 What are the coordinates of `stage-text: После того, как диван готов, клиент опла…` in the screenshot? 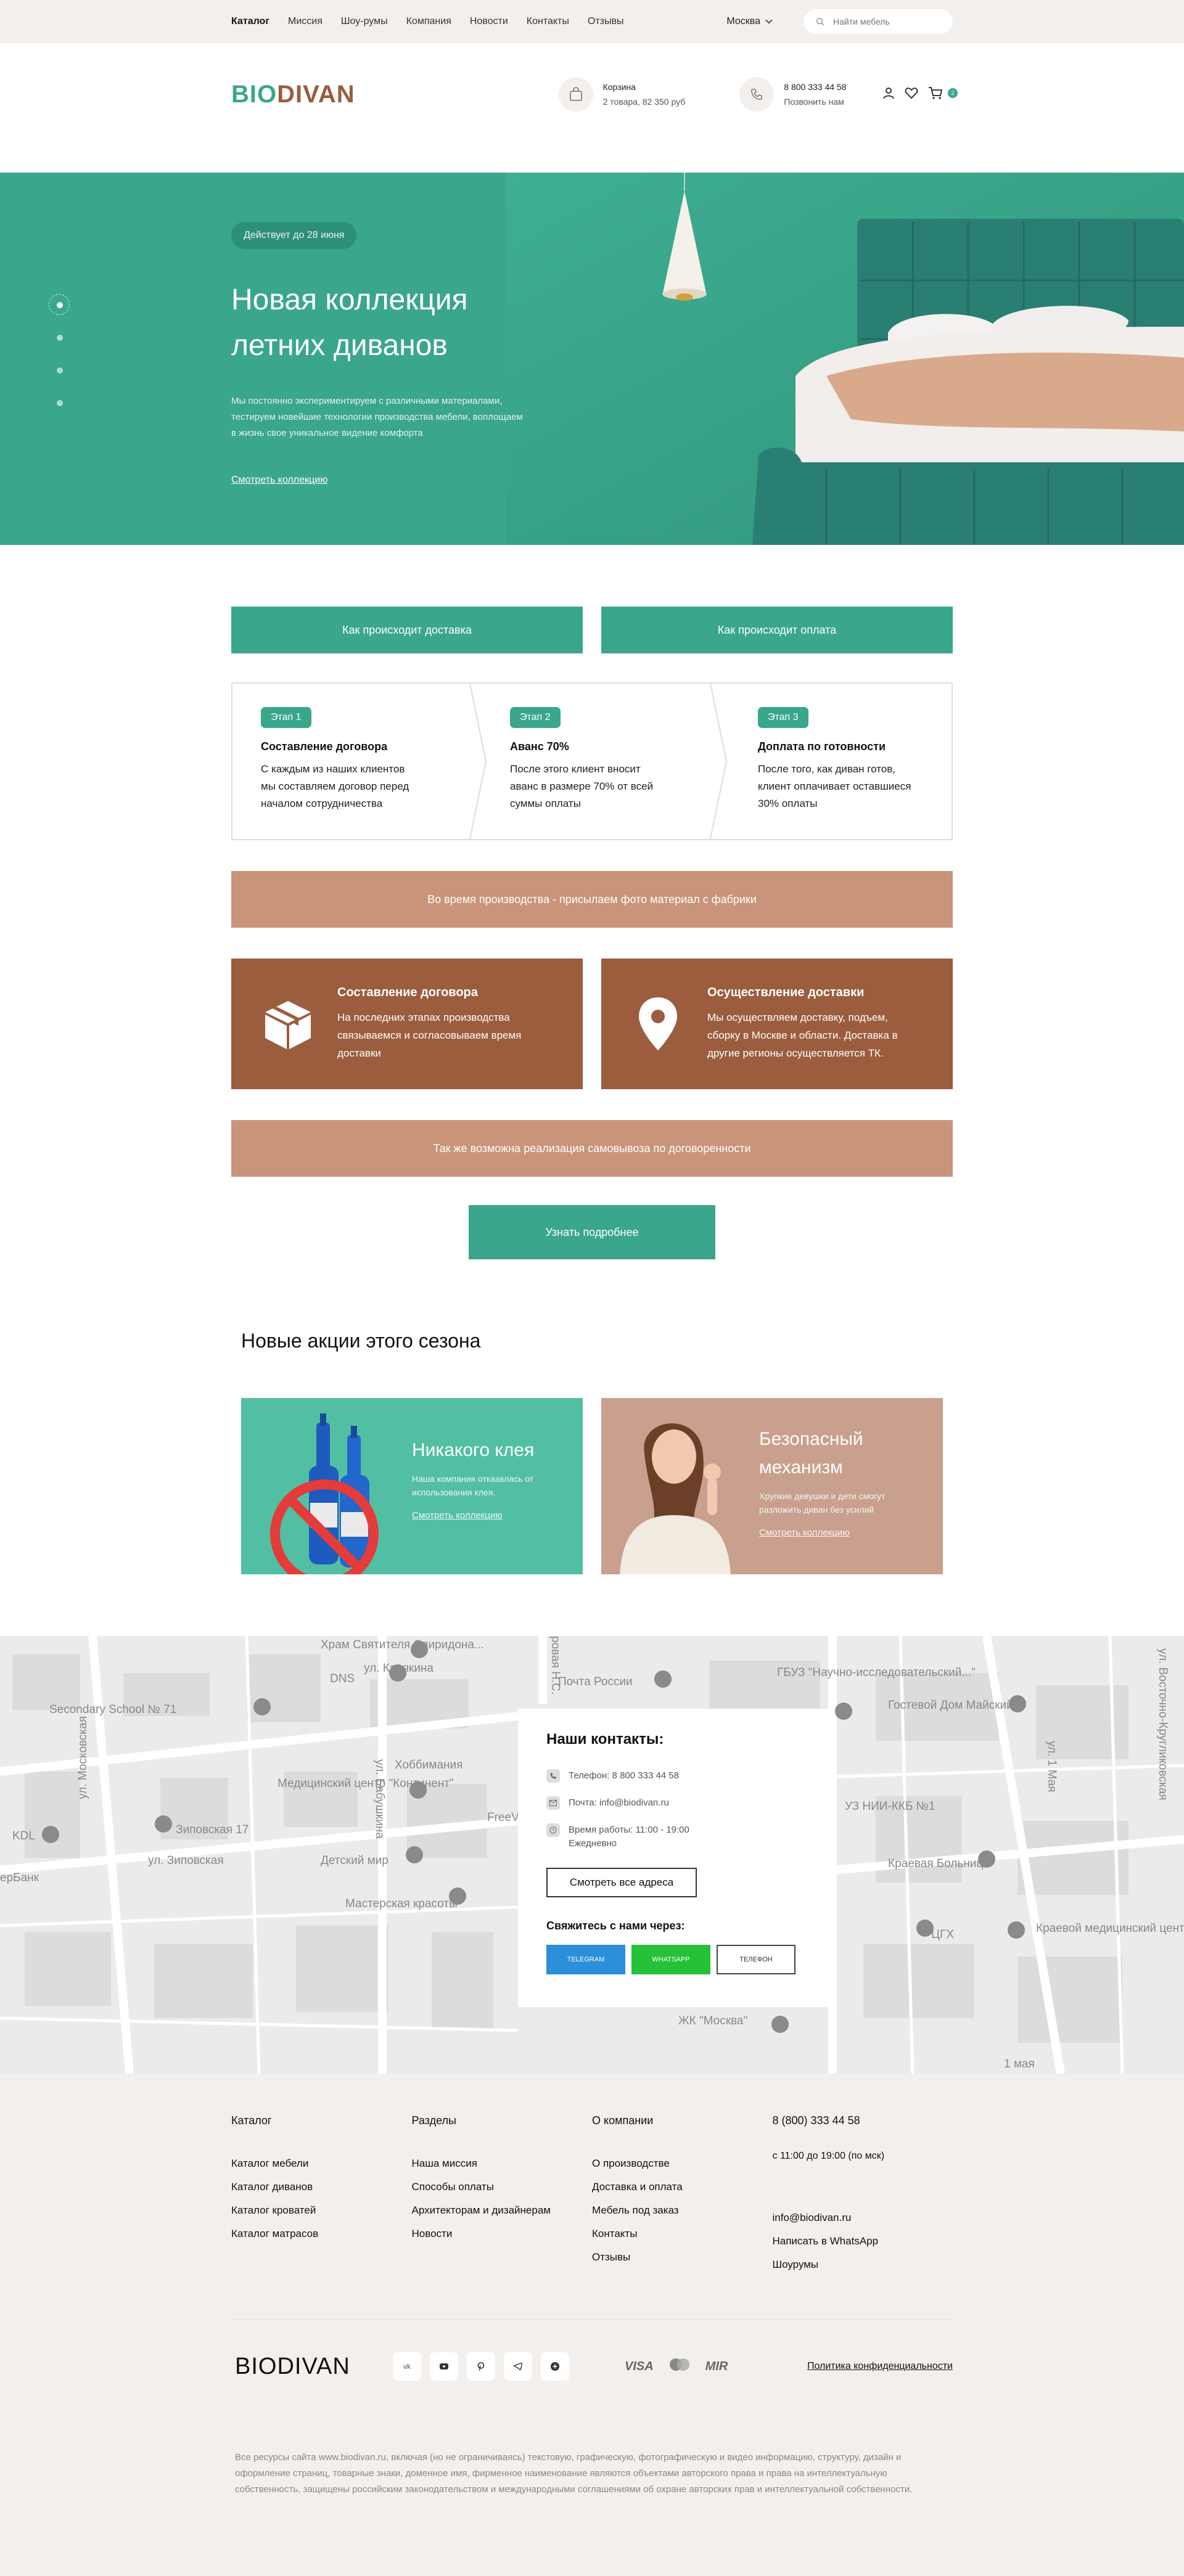 It's located at (835, 786).